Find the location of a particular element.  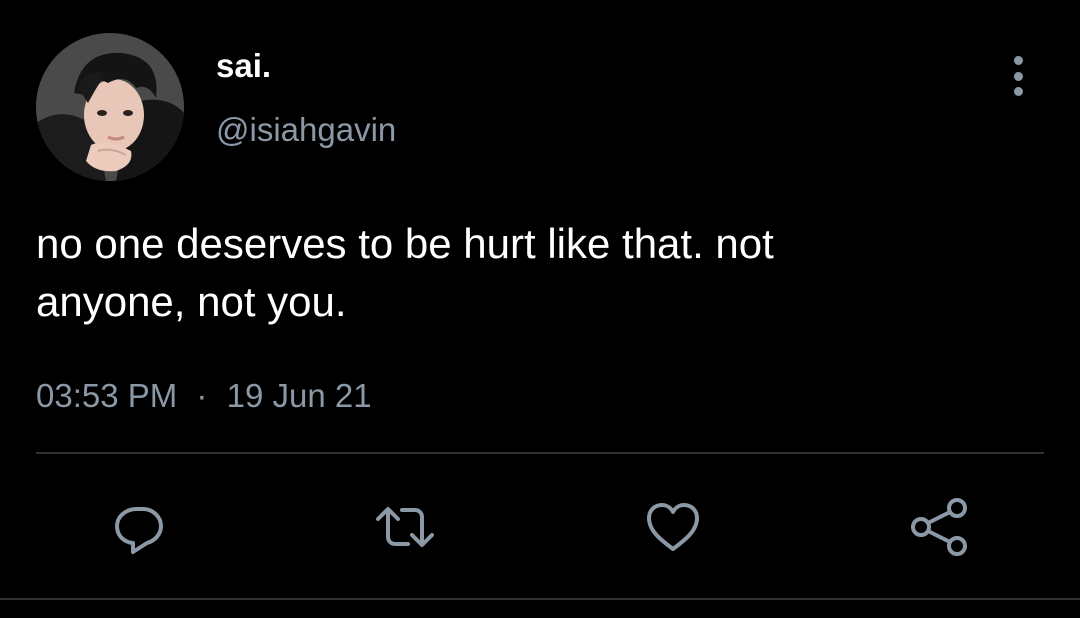

share-button is located at coordinates (939, 527).